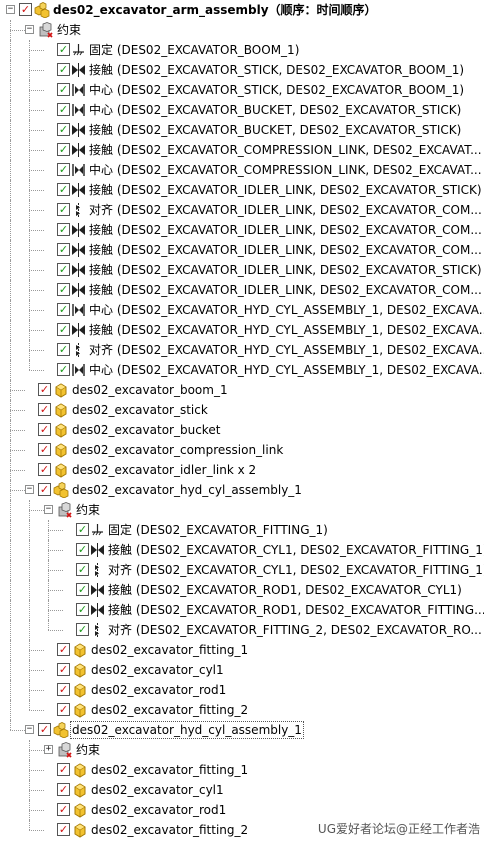  I want to click on tree-node-part: ✓ des02_excavator_boom_1, so click(242, 390).